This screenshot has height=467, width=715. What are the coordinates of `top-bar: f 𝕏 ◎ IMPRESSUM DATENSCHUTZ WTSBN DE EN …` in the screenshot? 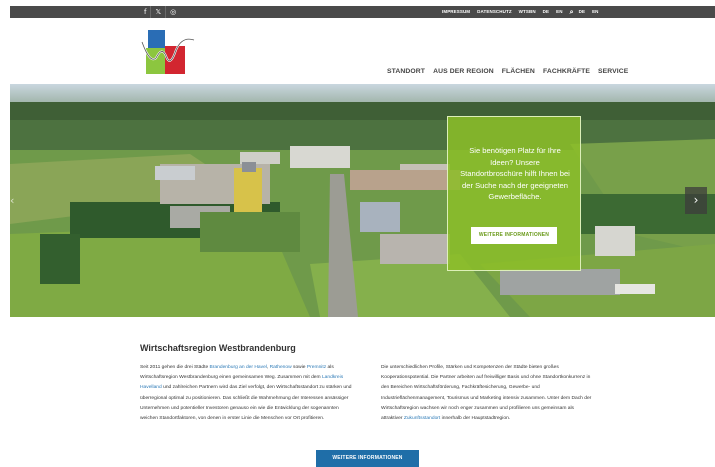 It's located at (362, 12).